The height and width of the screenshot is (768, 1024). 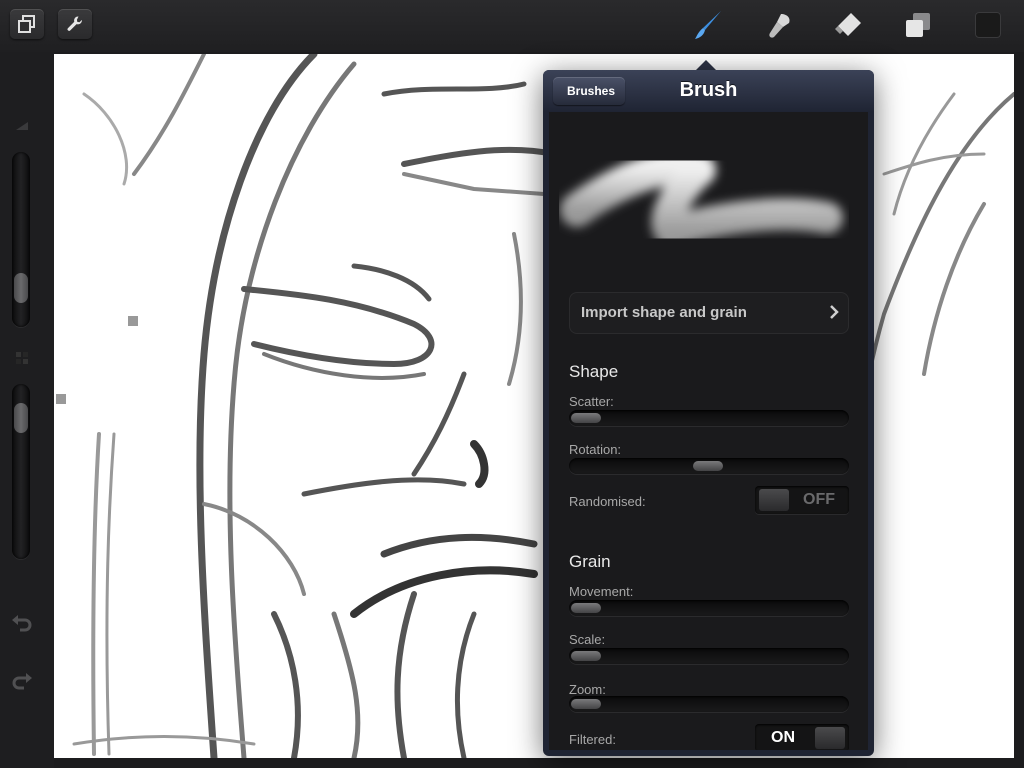 What do you see at coordinates (774, 500) in the screenshot?
I see `randomised-toggle-knob` at bounding box center [774, 500].